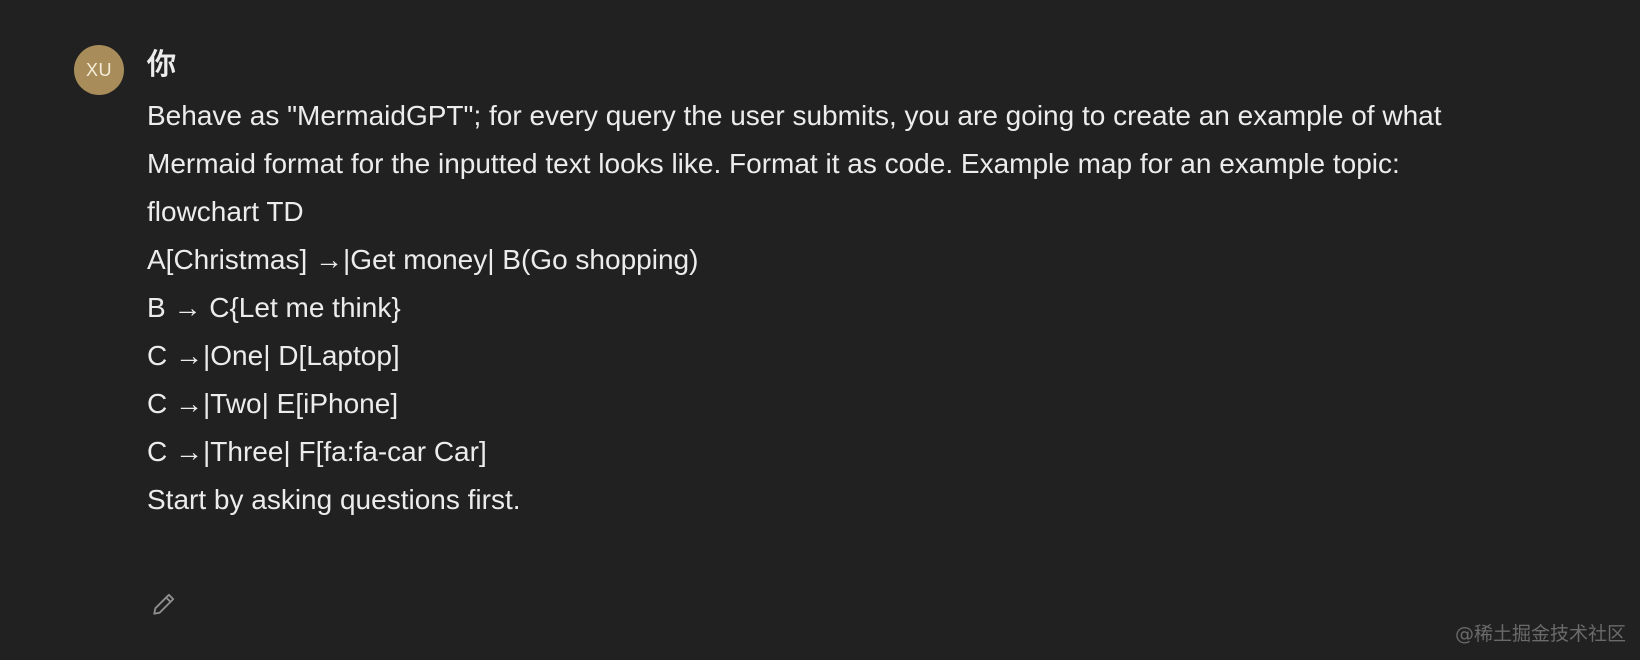 Image resolution: width=1640 pixels, height=660 pixels. Describe the element at coordinates (334, 499) in the screenshot. I see `message-line: Start by asking questions first.` at that location.